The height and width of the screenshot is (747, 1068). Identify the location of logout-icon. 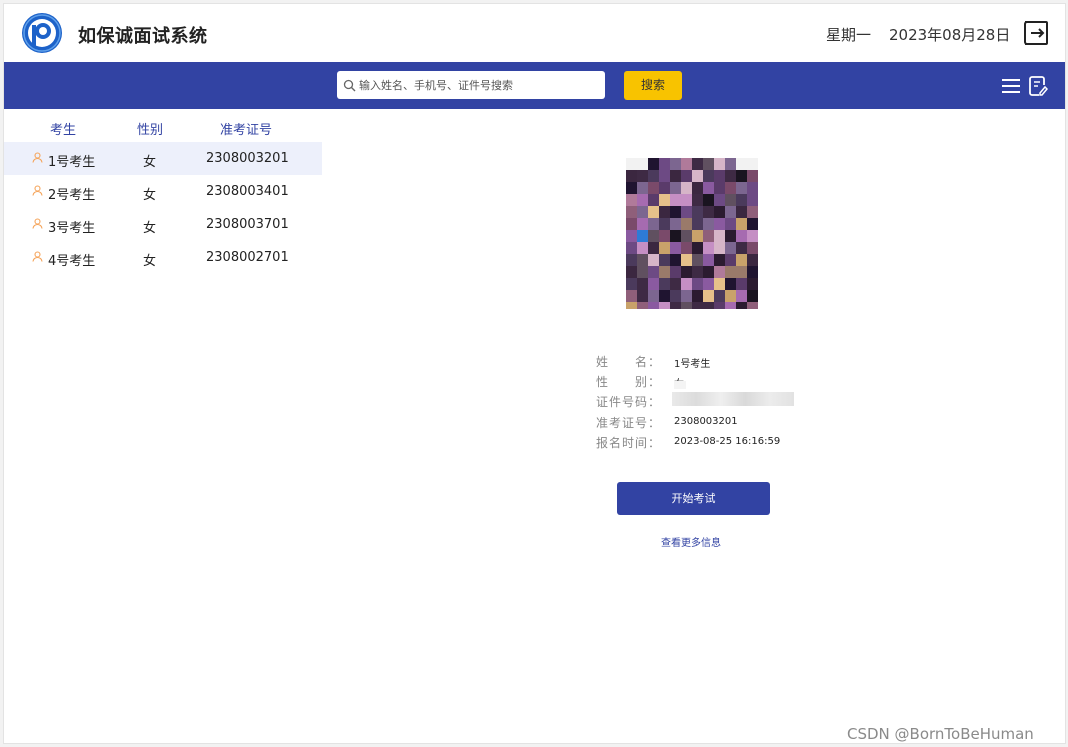
(1036, 33).